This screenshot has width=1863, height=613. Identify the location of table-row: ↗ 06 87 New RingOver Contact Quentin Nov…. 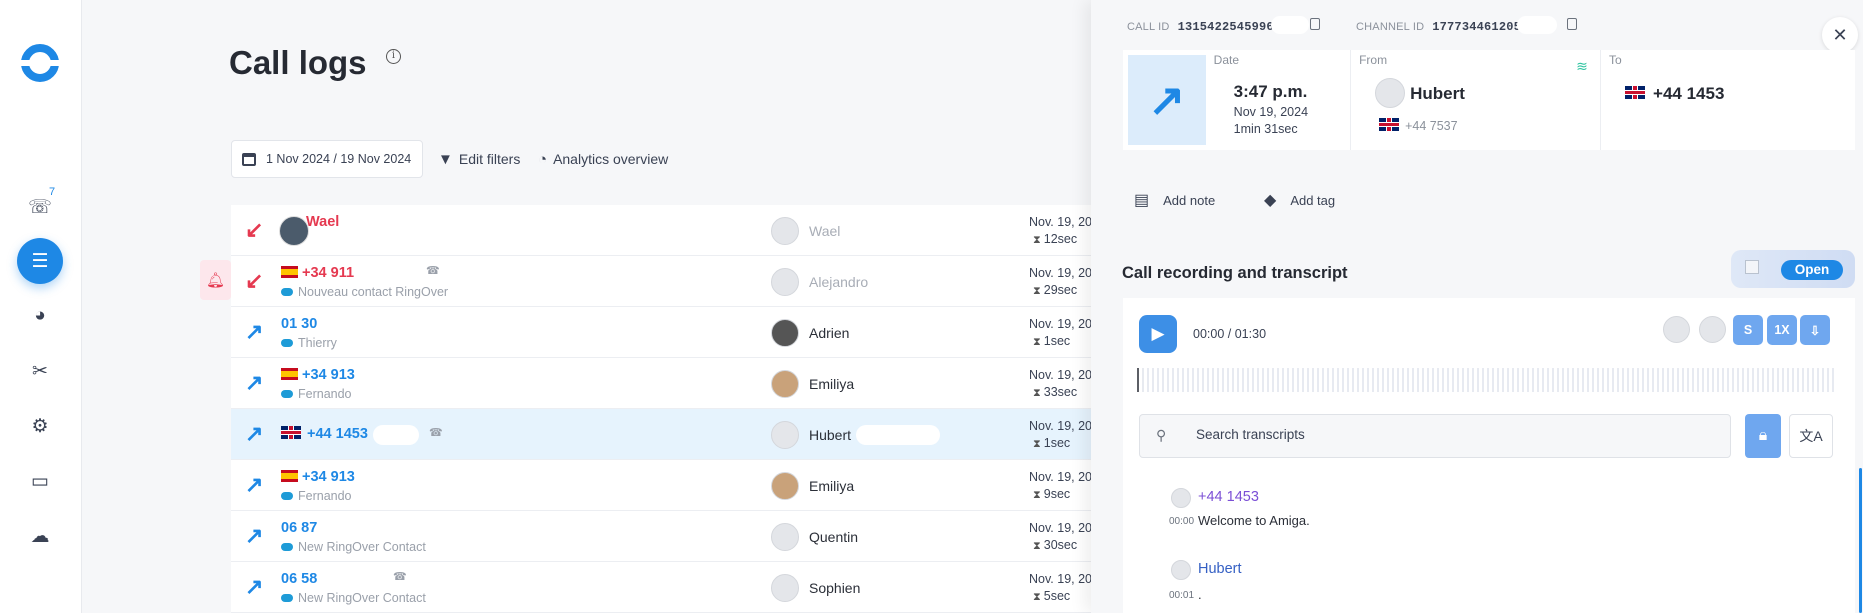
(666, 536).